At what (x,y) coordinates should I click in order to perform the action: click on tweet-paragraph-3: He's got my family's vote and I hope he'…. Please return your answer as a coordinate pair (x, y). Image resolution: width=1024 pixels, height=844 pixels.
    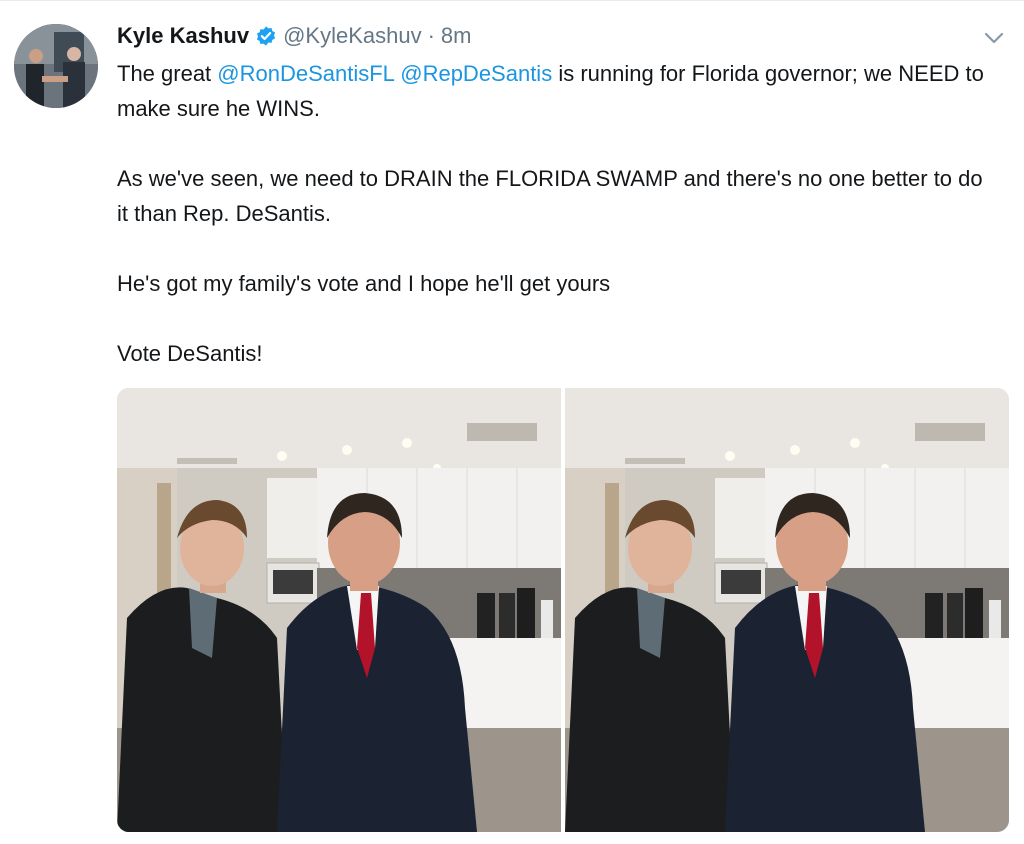
    Looking at the image, I should click on (364, 283).